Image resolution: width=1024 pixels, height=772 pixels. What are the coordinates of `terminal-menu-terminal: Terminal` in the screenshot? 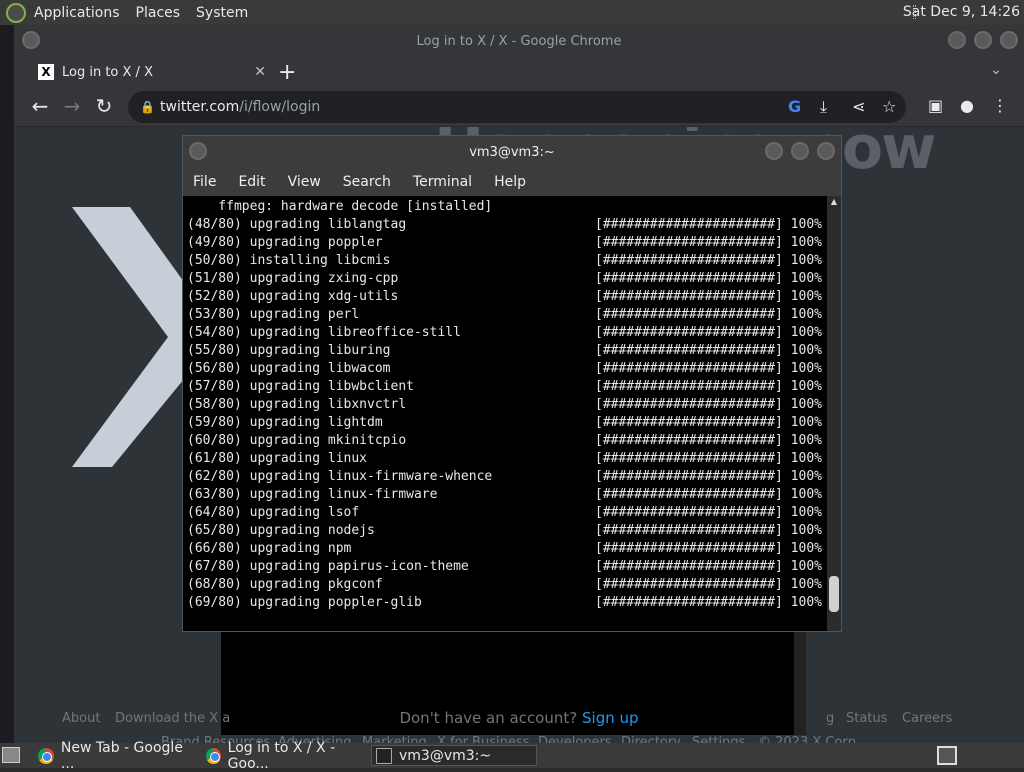 It's located at (442, 182).